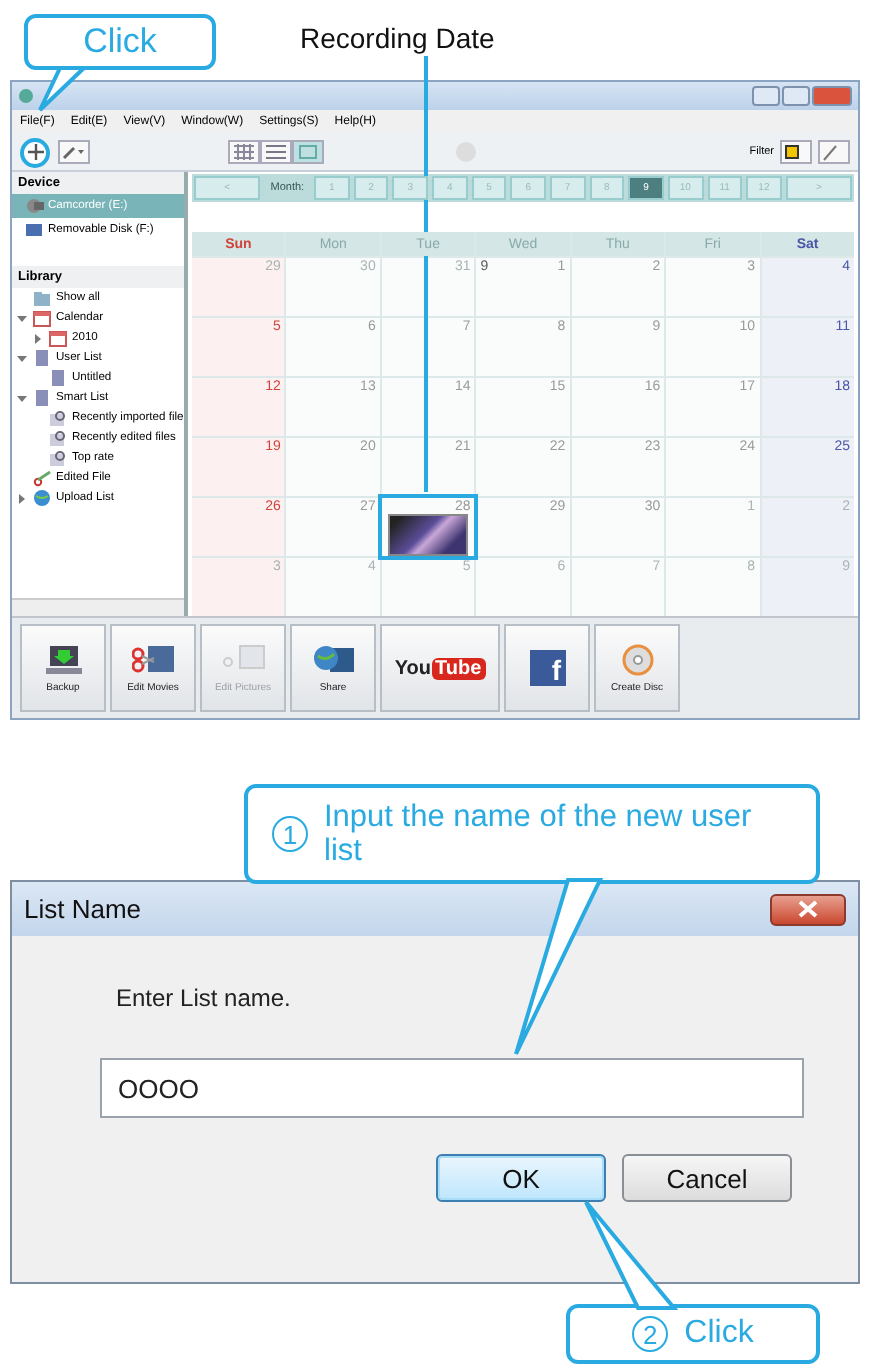 This screenshot has height=1366, width=870. I want to click on app-icon, so click(26, 96).